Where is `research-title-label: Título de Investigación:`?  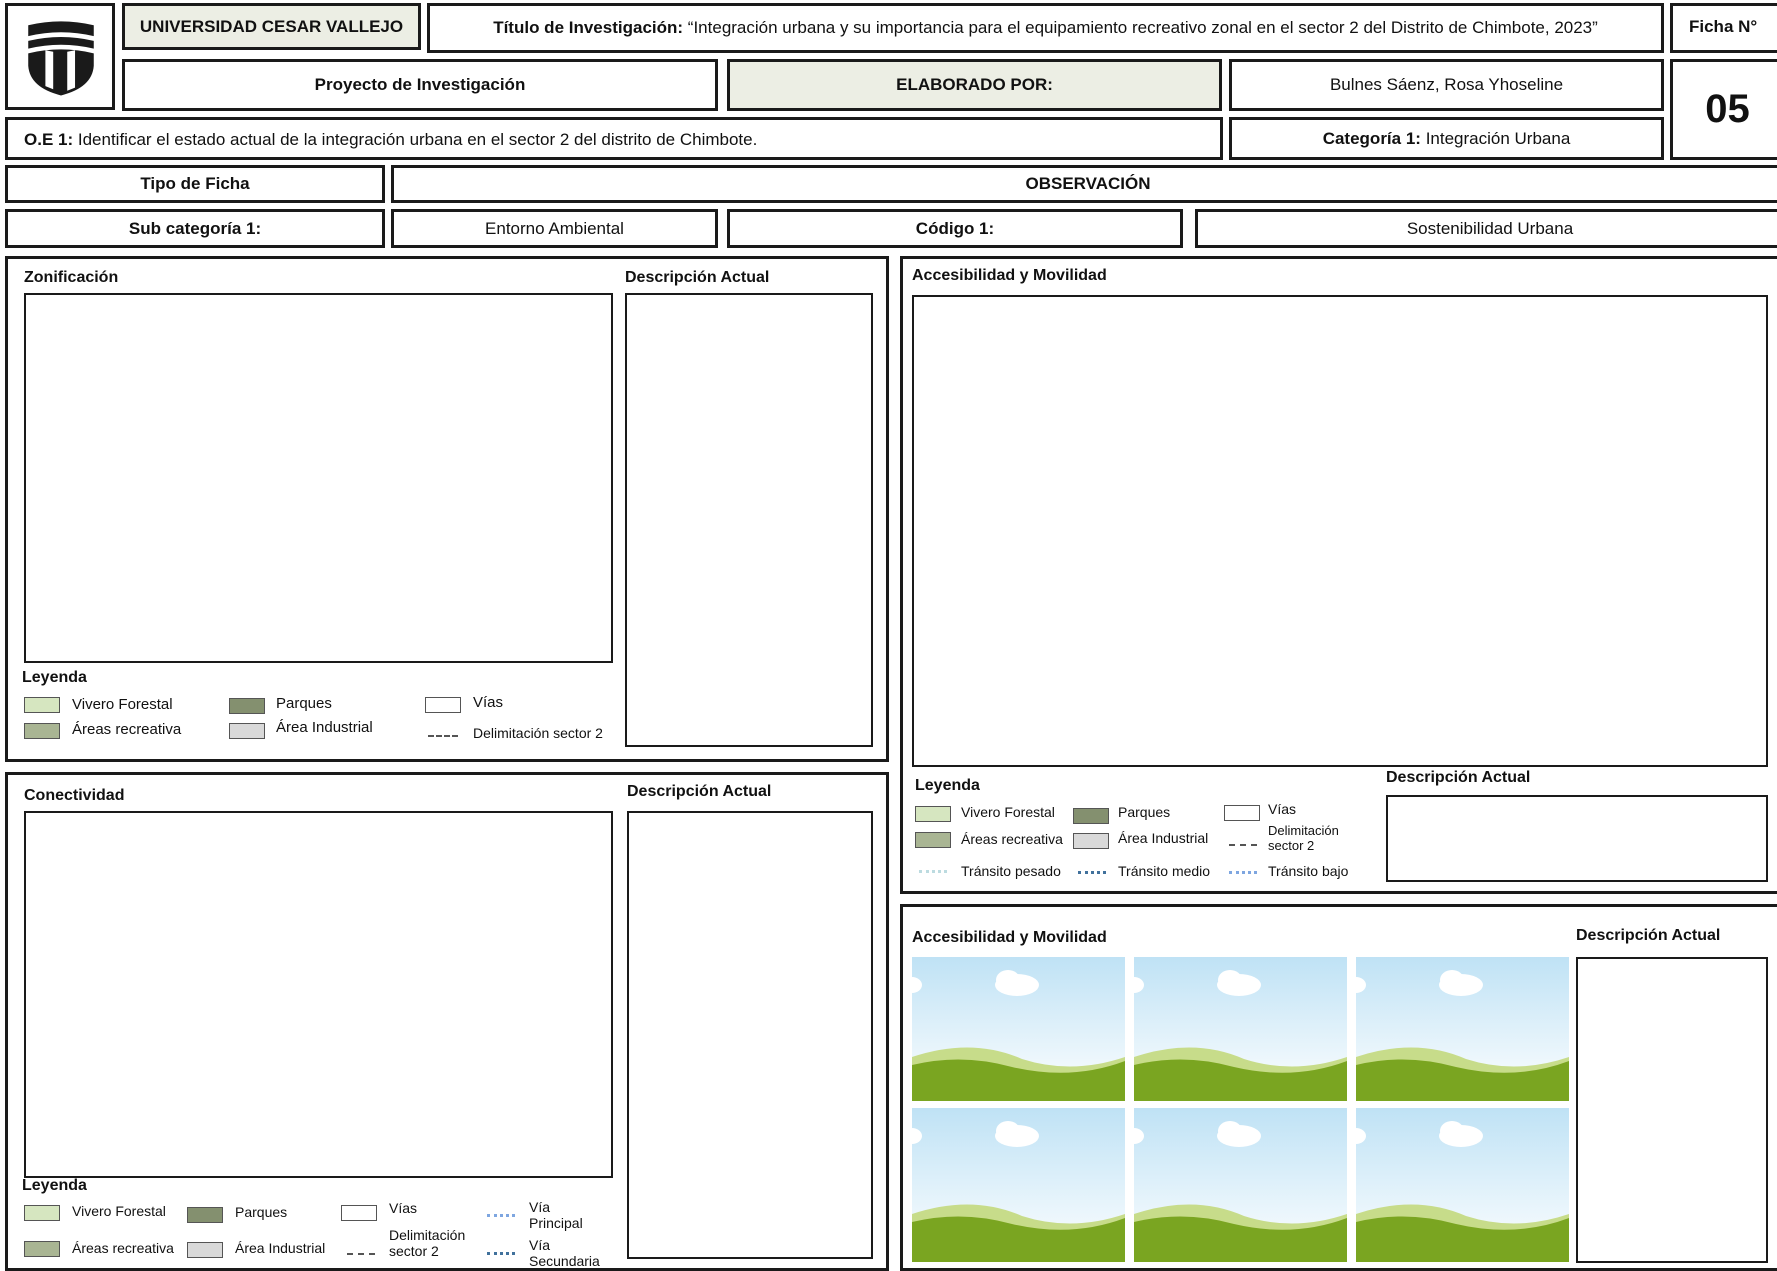 research-title-label: Título de Investigación: is located at coordinates (588, 27).